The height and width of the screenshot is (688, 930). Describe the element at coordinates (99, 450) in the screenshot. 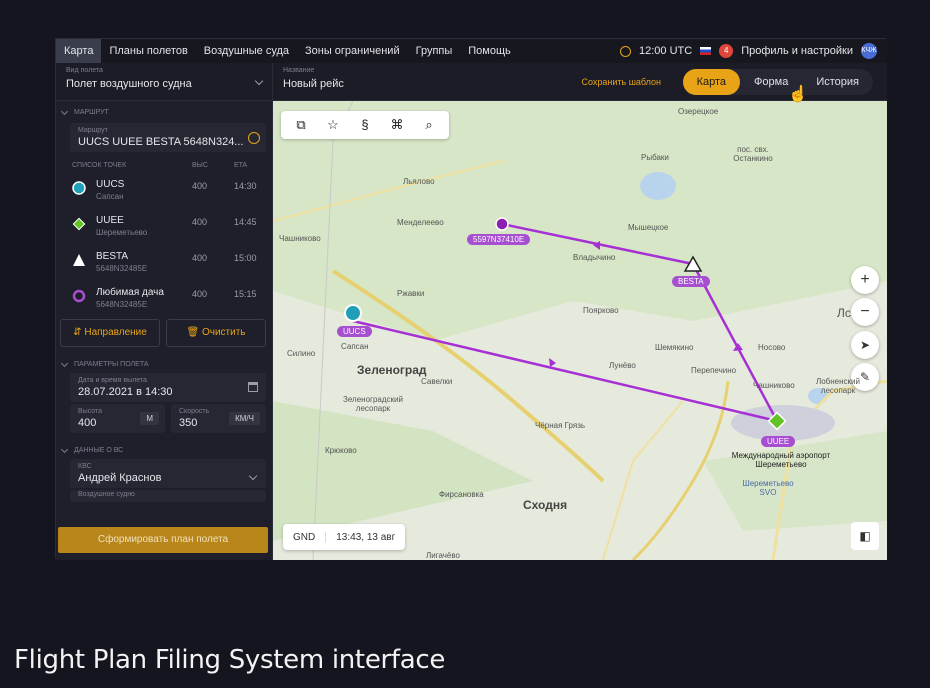

I see `aircraft-section-title: Данные о ВС` at that location.